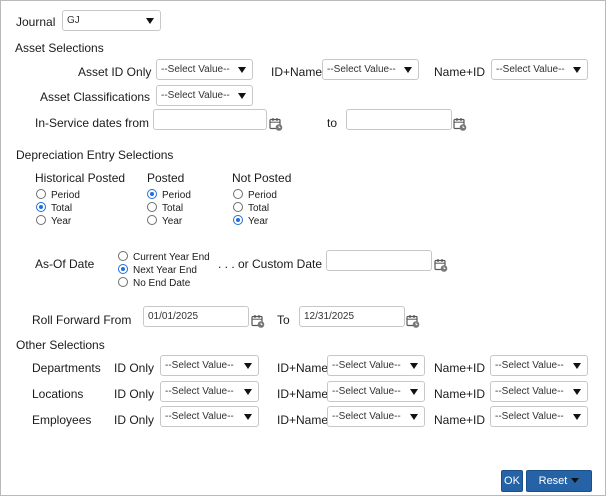 Image resolution: width=606 pixels, height=496 pixels. I want to click on locations-id-only-select: --Select Value--, so click(209, 391).